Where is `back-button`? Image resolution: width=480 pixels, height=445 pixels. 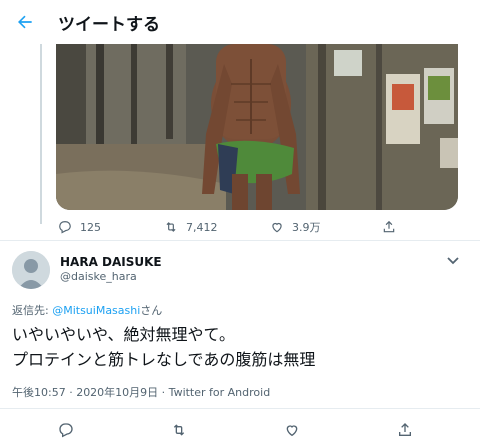
back-button is located at coordinates (25, 22).